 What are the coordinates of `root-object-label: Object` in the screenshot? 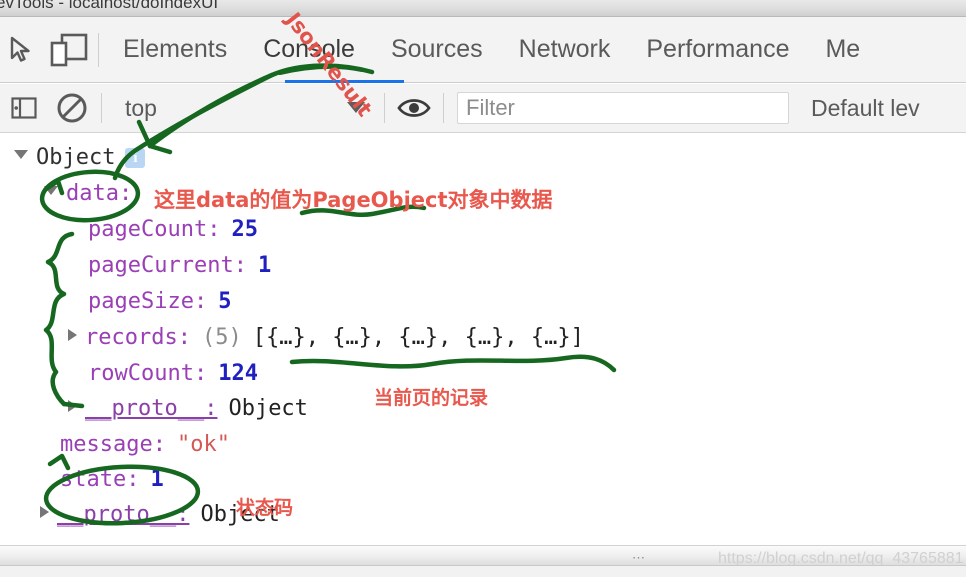 It's located at (76, 157).